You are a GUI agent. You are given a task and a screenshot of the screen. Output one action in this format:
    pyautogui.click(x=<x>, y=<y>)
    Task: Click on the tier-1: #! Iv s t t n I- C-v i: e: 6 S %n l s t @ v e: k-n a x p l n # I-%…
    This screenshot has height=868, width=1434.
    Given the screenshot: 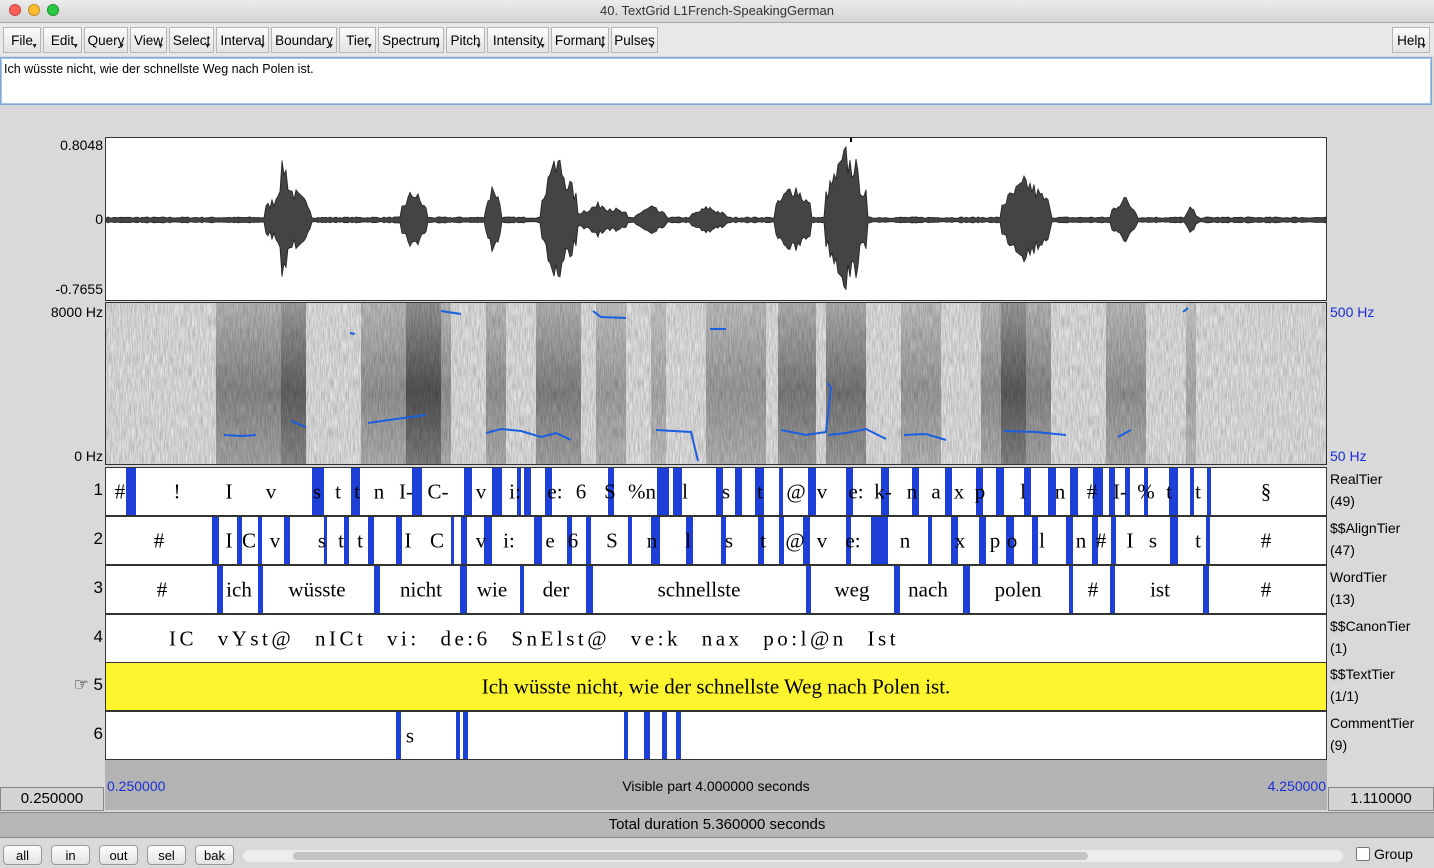 What is the action you would take?
    pyautogui.click(x=716, y=491)
    